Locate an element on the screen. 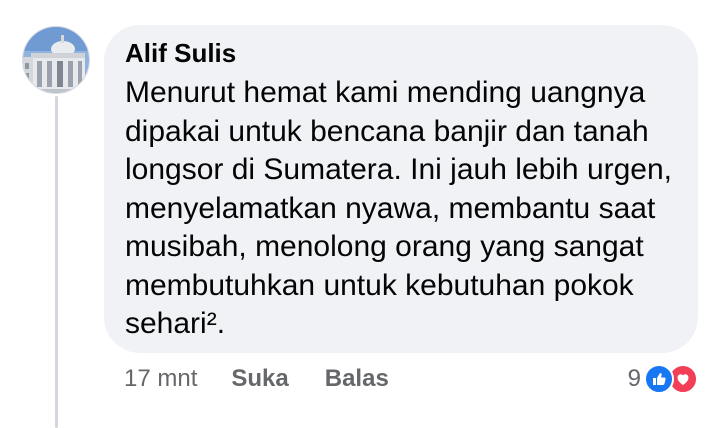  reply-thread-line is located at coordinates (56, 262).